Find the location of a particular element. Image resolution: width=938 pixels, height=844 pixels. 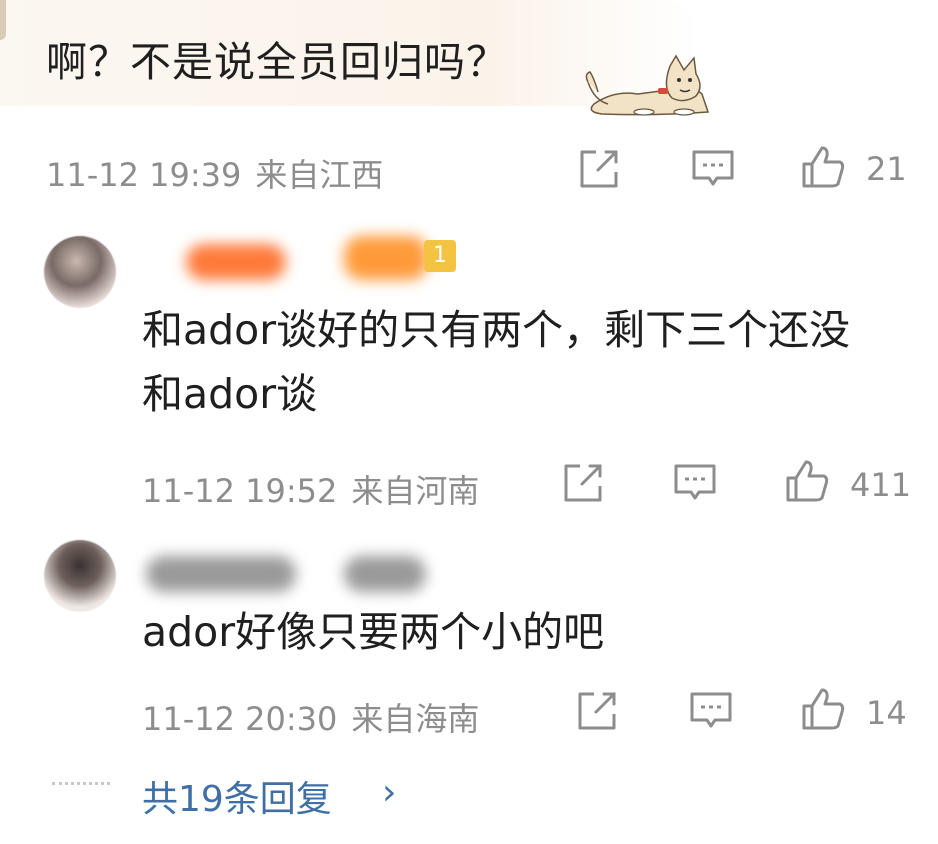

reply-like-count: 14 is located at coordinates (886, 713).